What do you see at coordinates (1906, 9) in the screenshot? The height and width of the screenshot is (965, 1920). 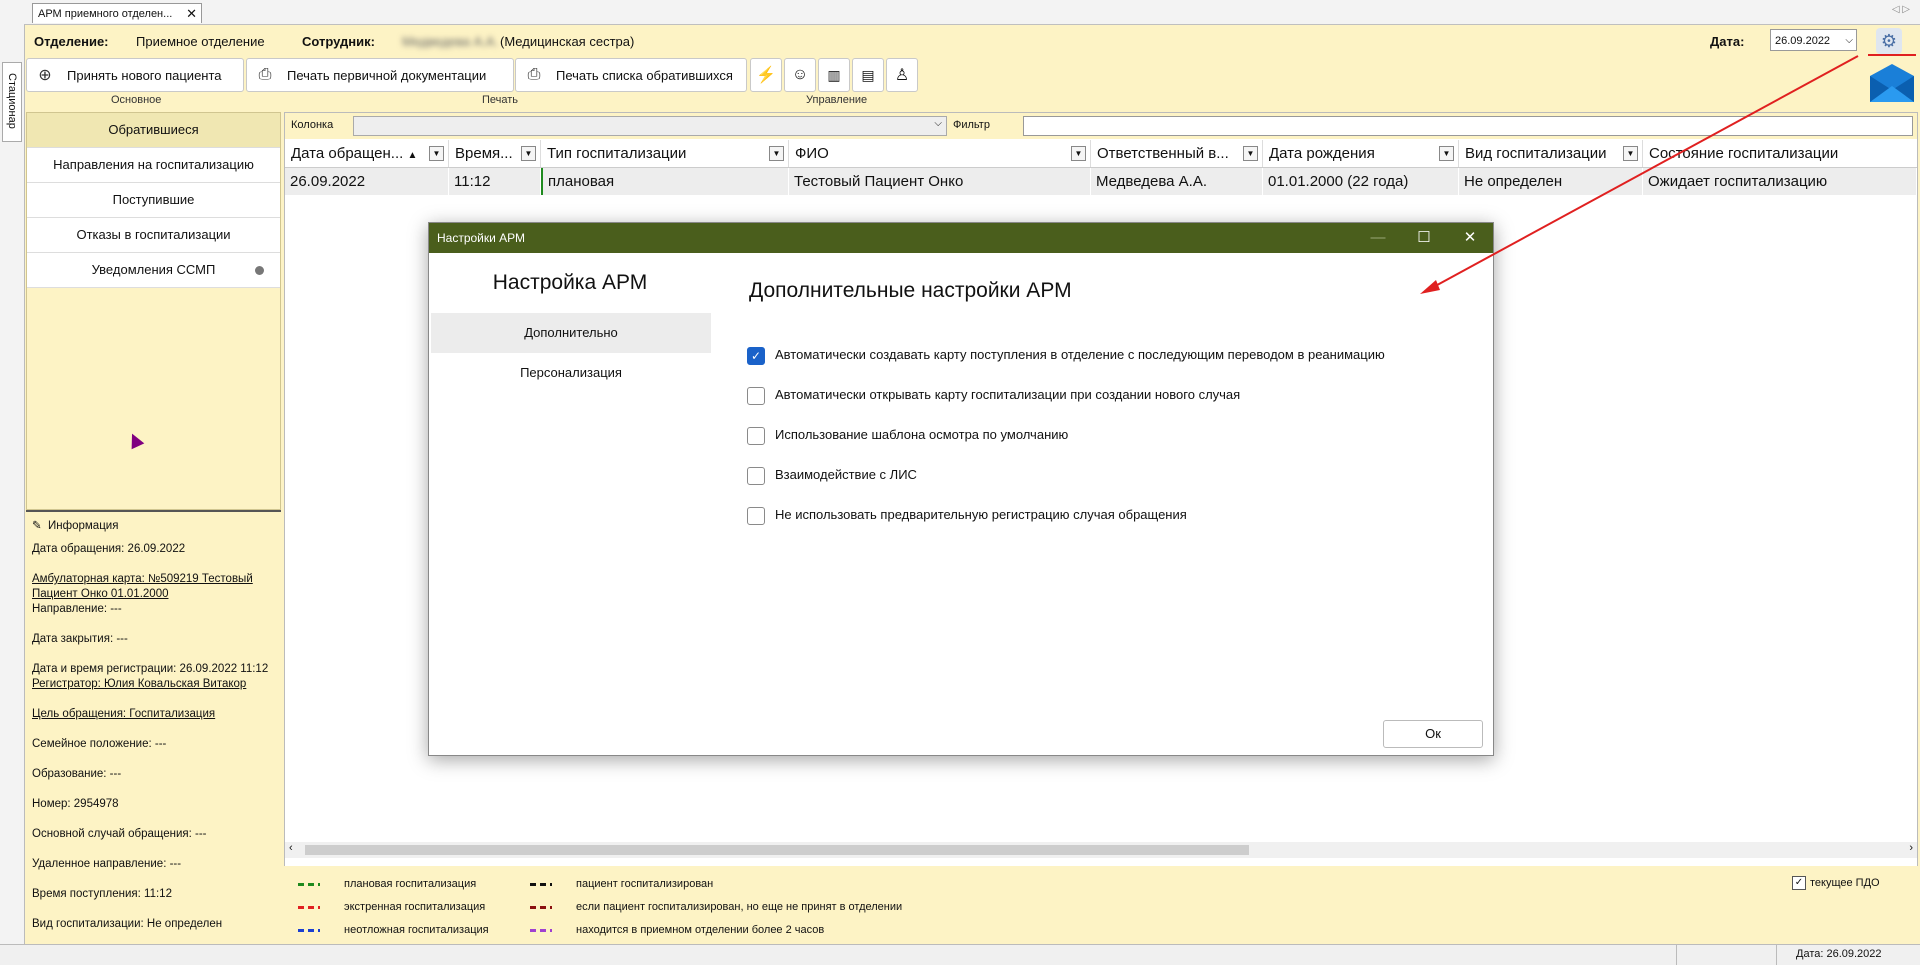 I see `chevron-right-icon: ▷` at bounding box center [1906, 9].